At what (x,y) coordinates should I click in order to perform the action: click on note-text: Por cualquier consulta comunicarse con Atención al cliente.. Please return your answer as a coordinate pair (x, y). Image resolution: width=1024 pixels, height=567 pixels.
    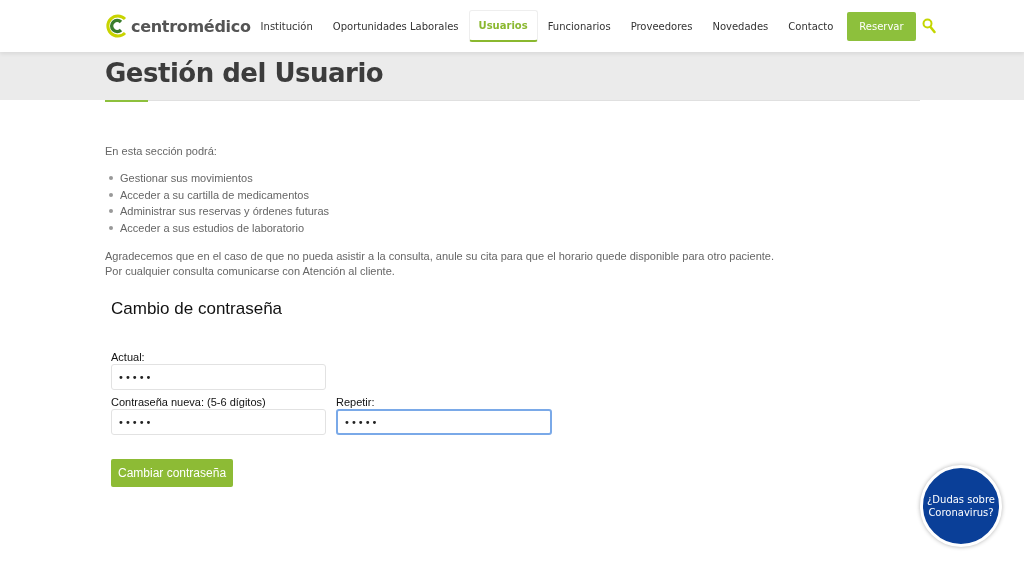
    Looking at the image, I should click on (250, 271).